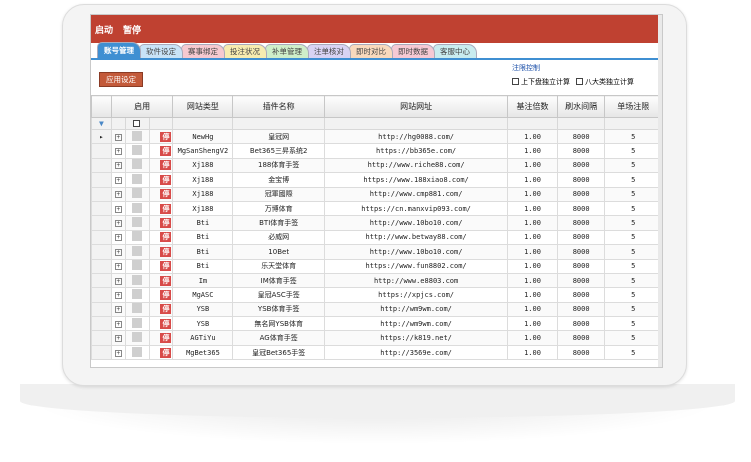 The height and width of the screenshot is (462, 751). I want to click on table-row: ▸ + 停 NewHg 皇冠网 http://hg0088.com/1.00 8000 5, so click(376, 136).